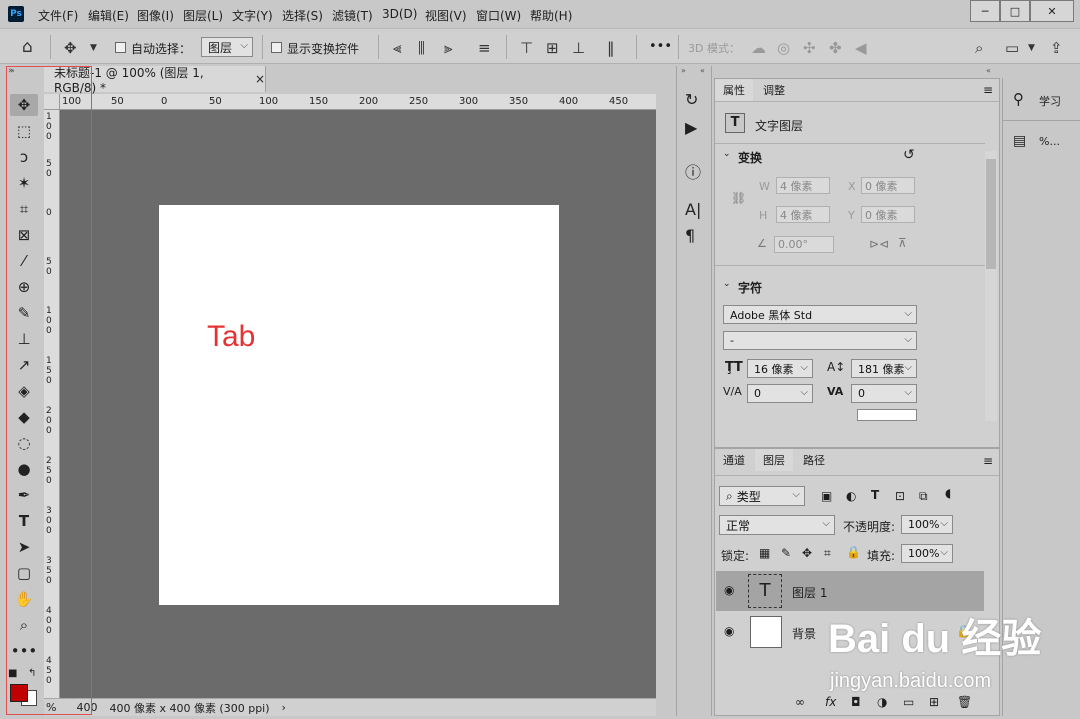 This screenshot has width=1080, height=719. Describe the element at coordinates (24, 391) in the screenshot. I see `eraser-tool-icon: ◈` at that location.